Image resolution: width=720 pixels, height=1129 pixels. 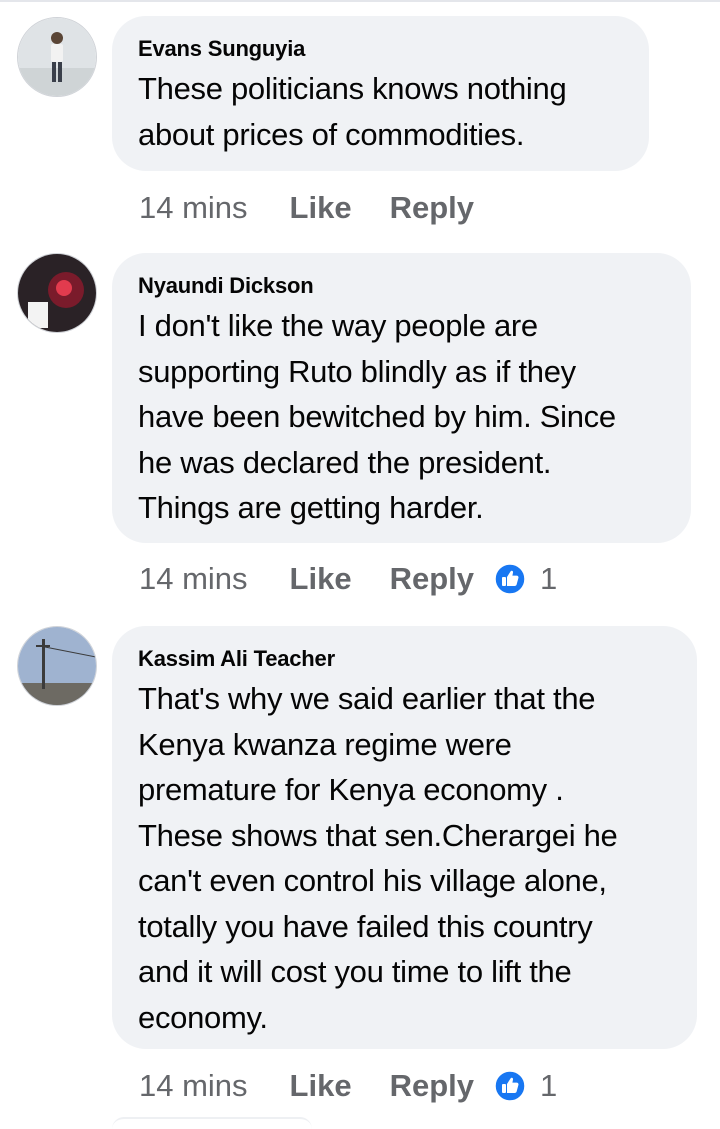 What do you see at coordinates (360, 1) in the screenshot?
I see `top-divider` at bounding box center [360, 1].